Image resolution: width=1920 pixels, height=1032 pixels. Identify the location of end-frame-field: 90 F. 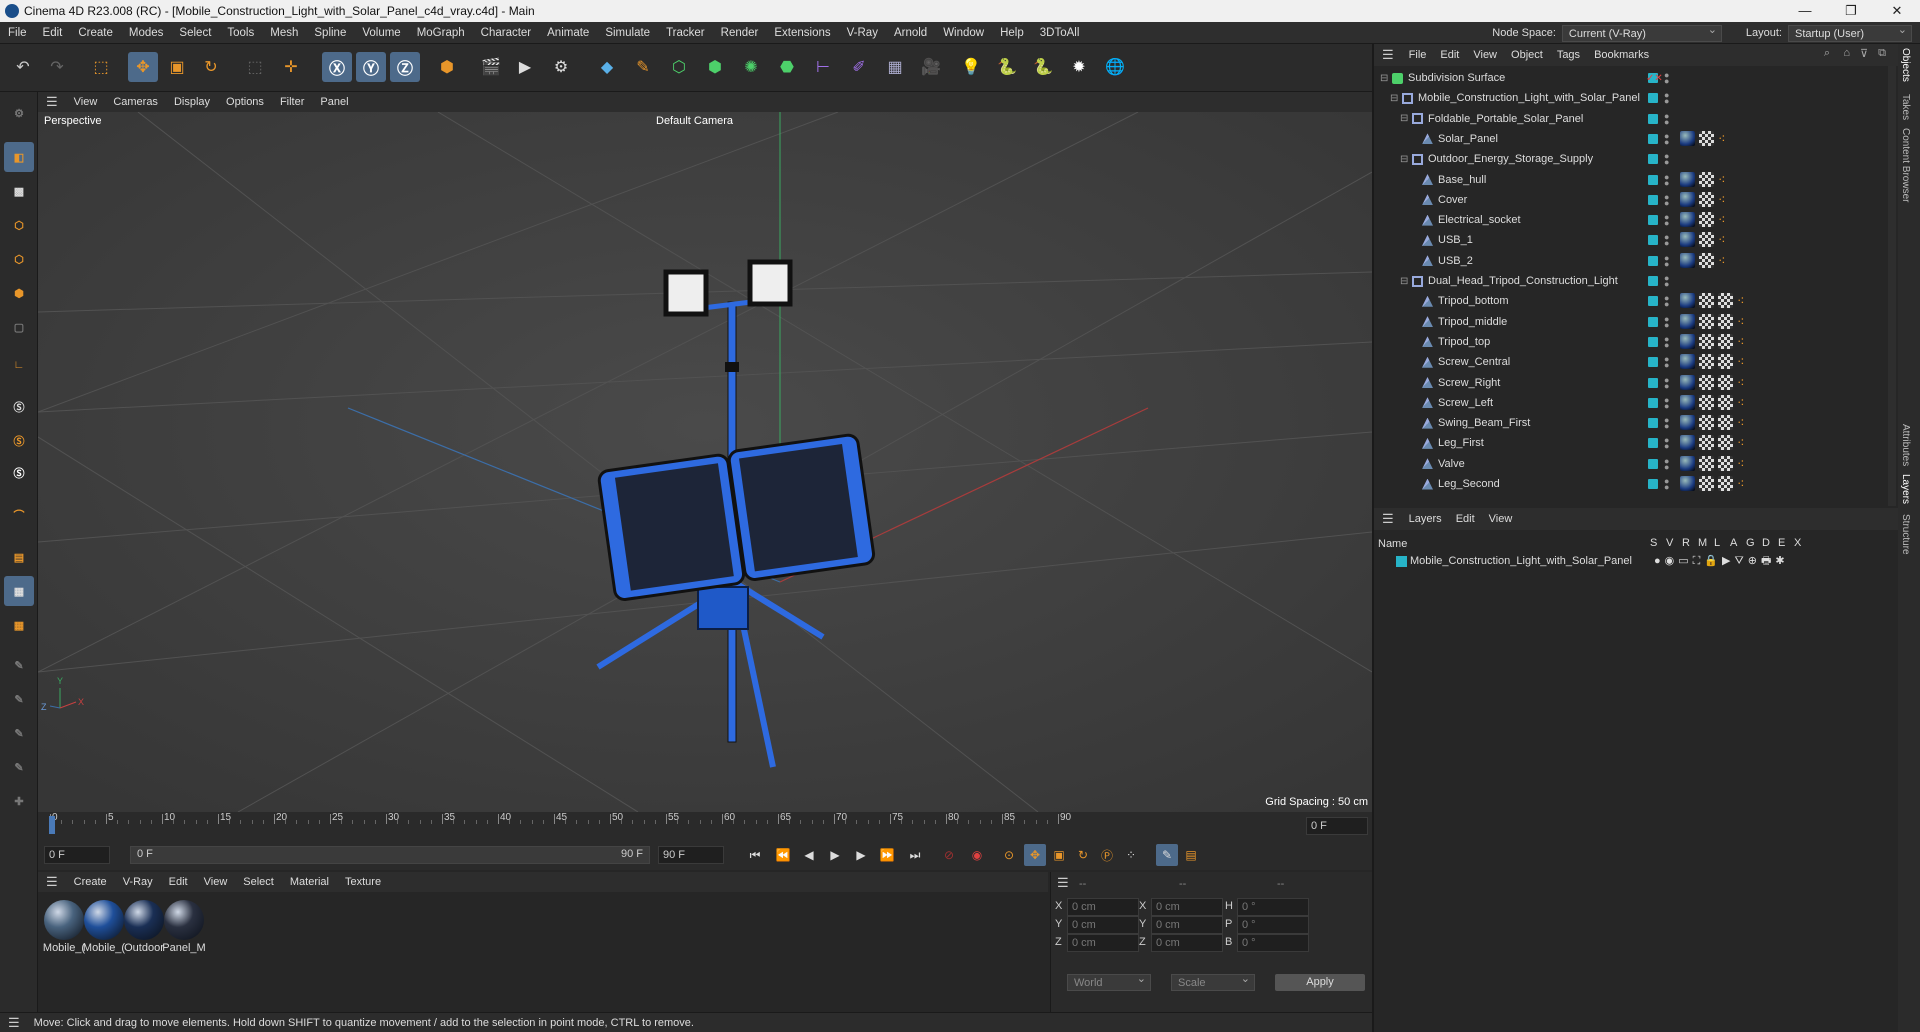
(691, 855).